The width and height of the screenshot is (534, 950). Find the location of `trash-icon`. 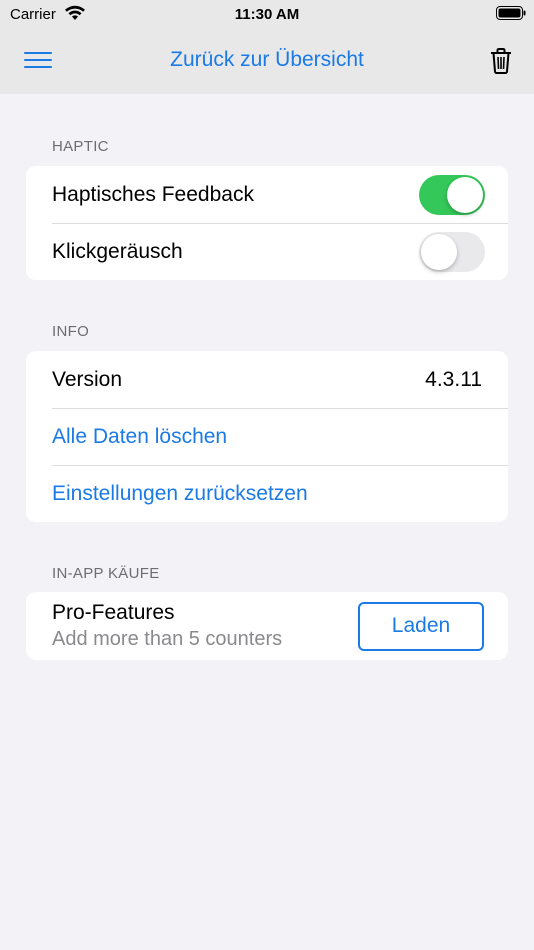

trash-icon is located at coordinates (501, 61).